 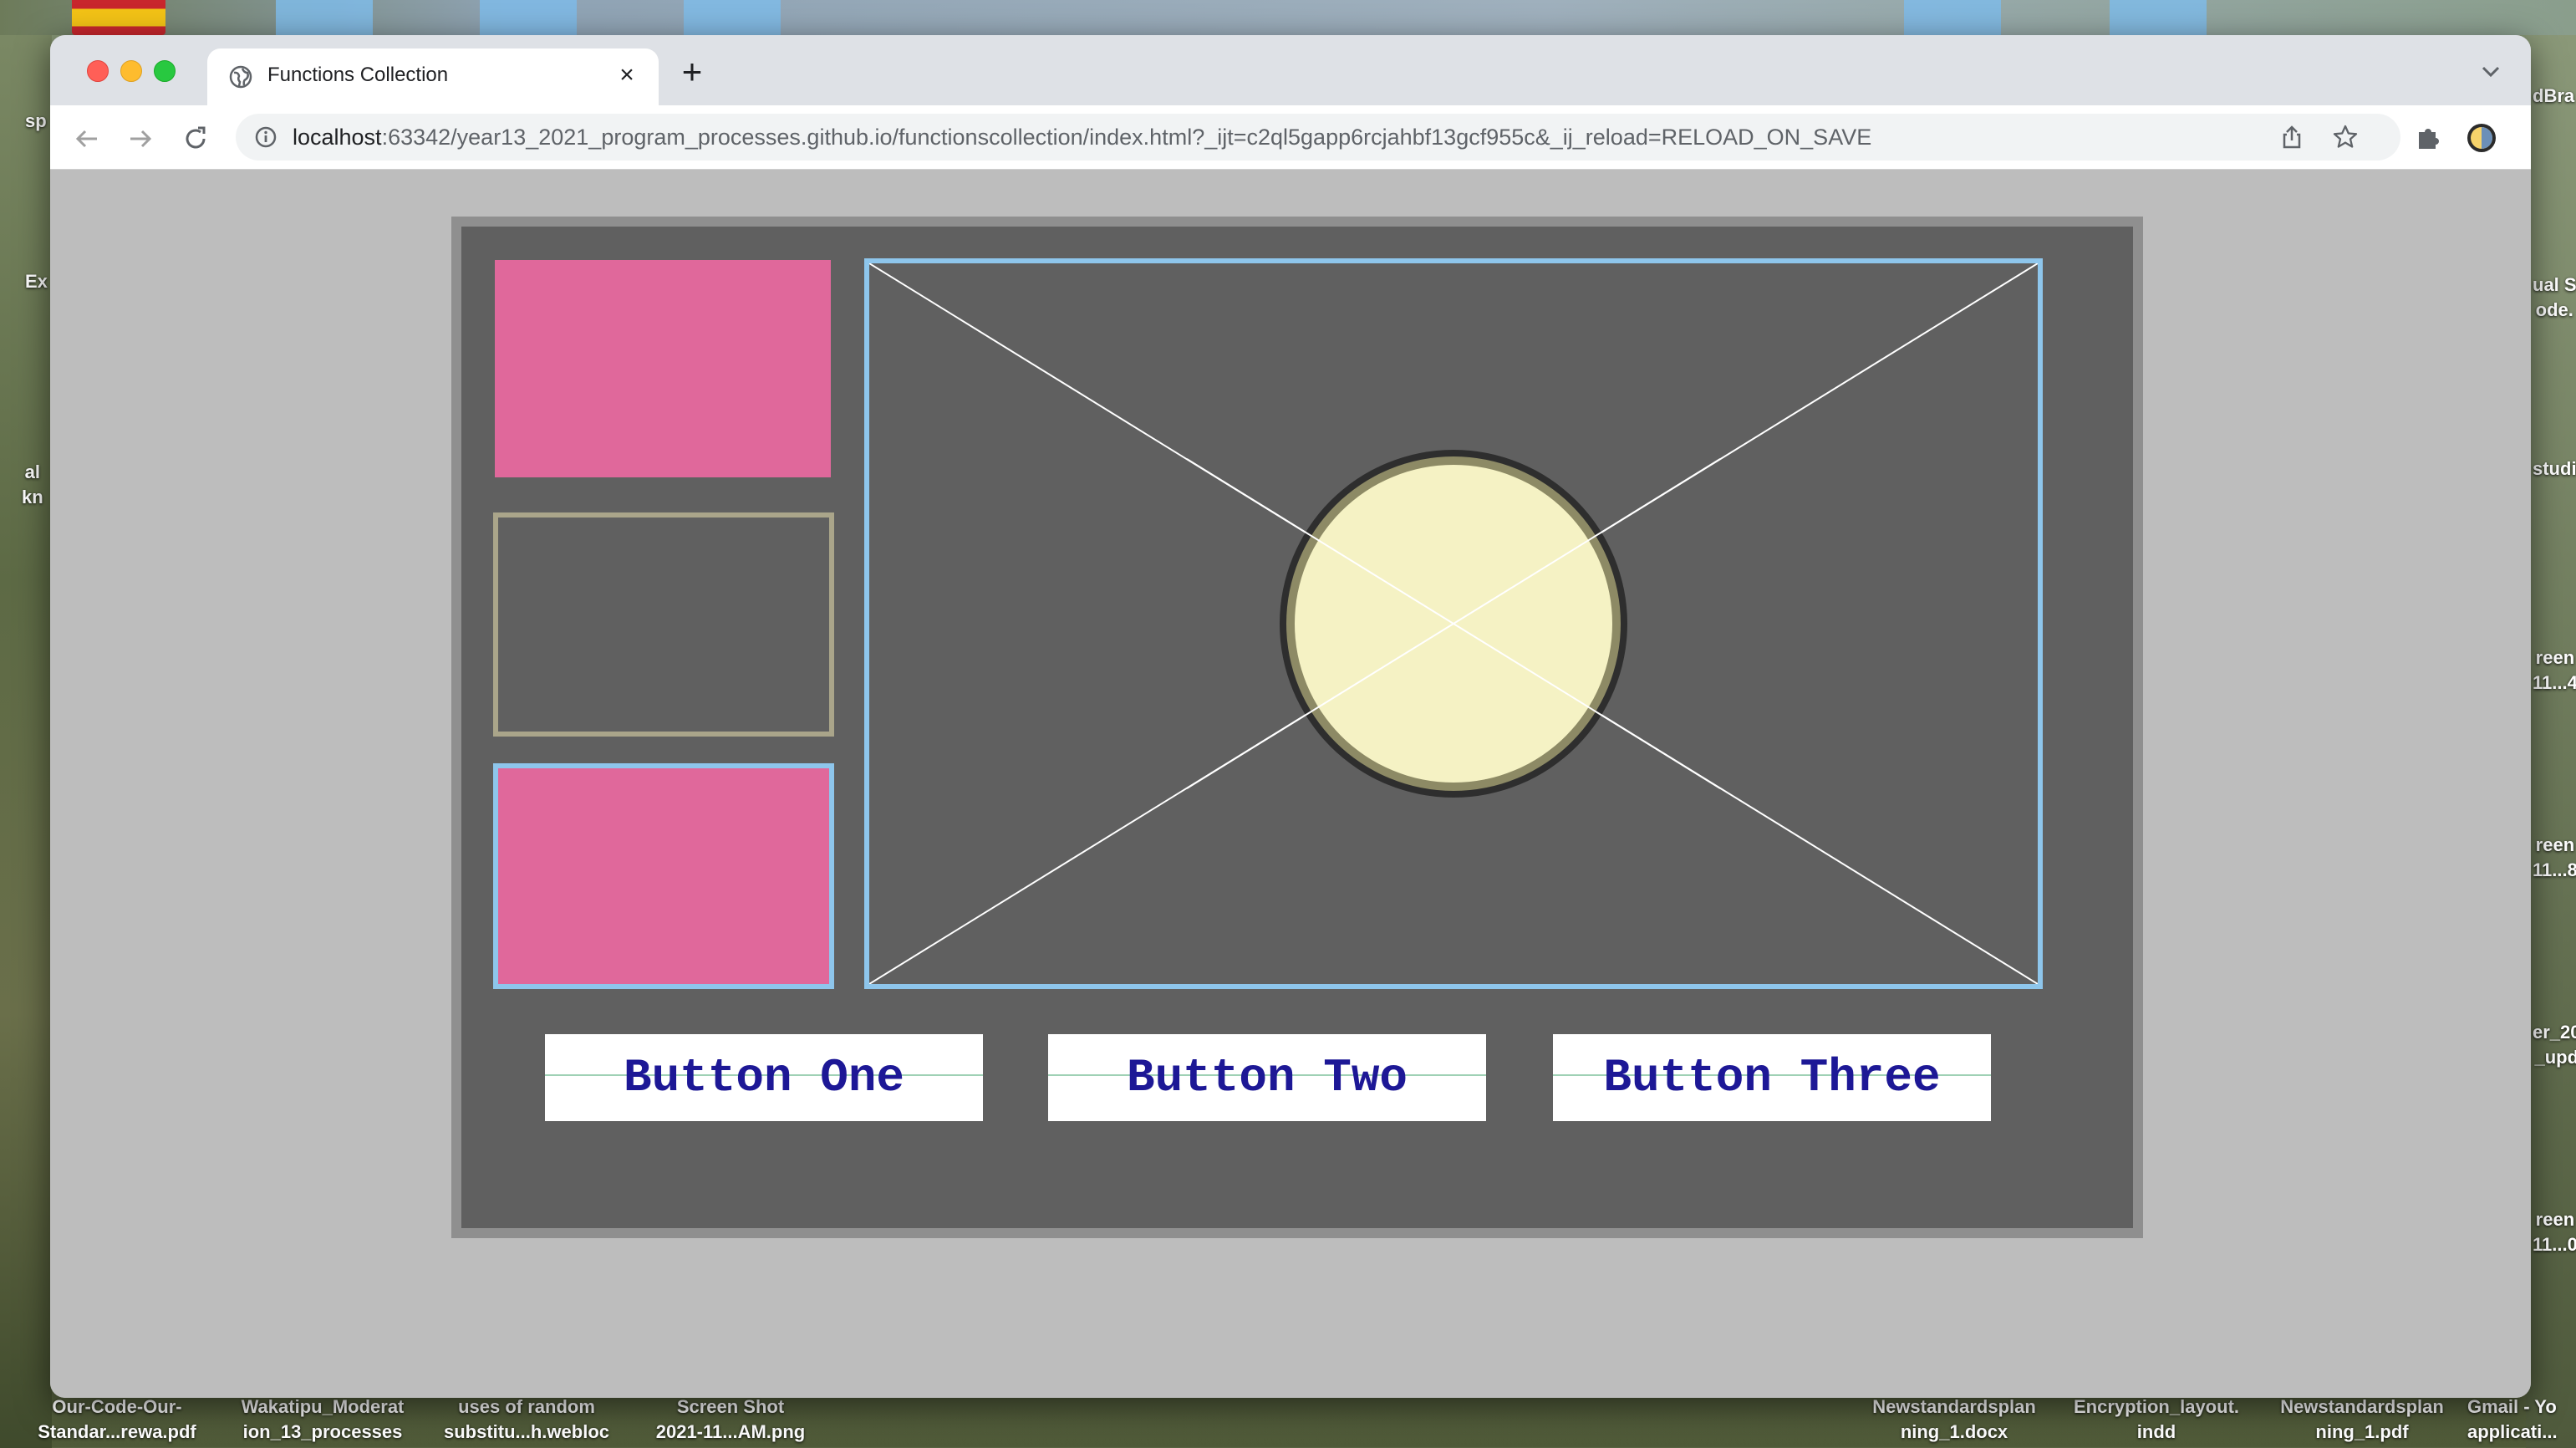 I want to click on desktop-file-label: reen 11...0, so click(x=2554, y=1232).